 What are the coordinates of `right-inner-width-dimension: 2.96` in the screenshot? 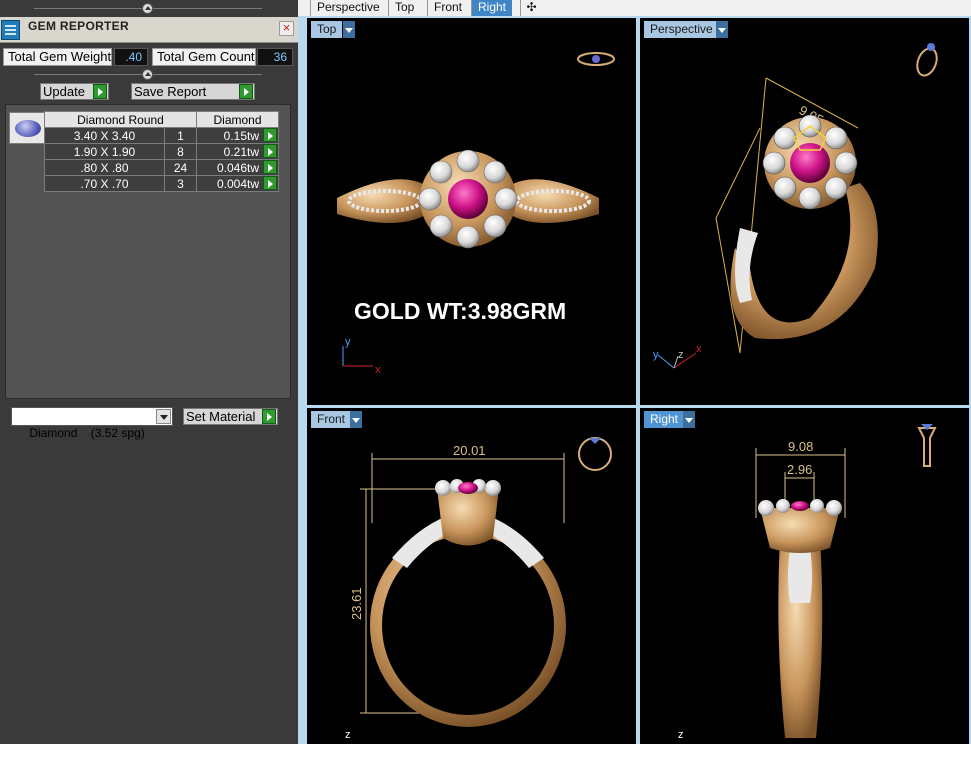 It's located at (799, 469).